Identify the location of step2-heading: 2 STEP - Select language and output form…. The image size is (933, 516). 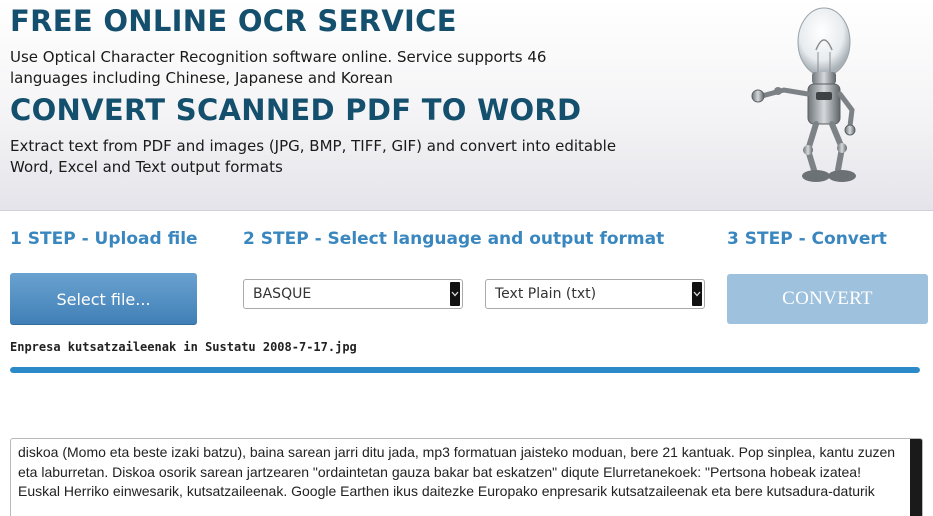
(454, 239).